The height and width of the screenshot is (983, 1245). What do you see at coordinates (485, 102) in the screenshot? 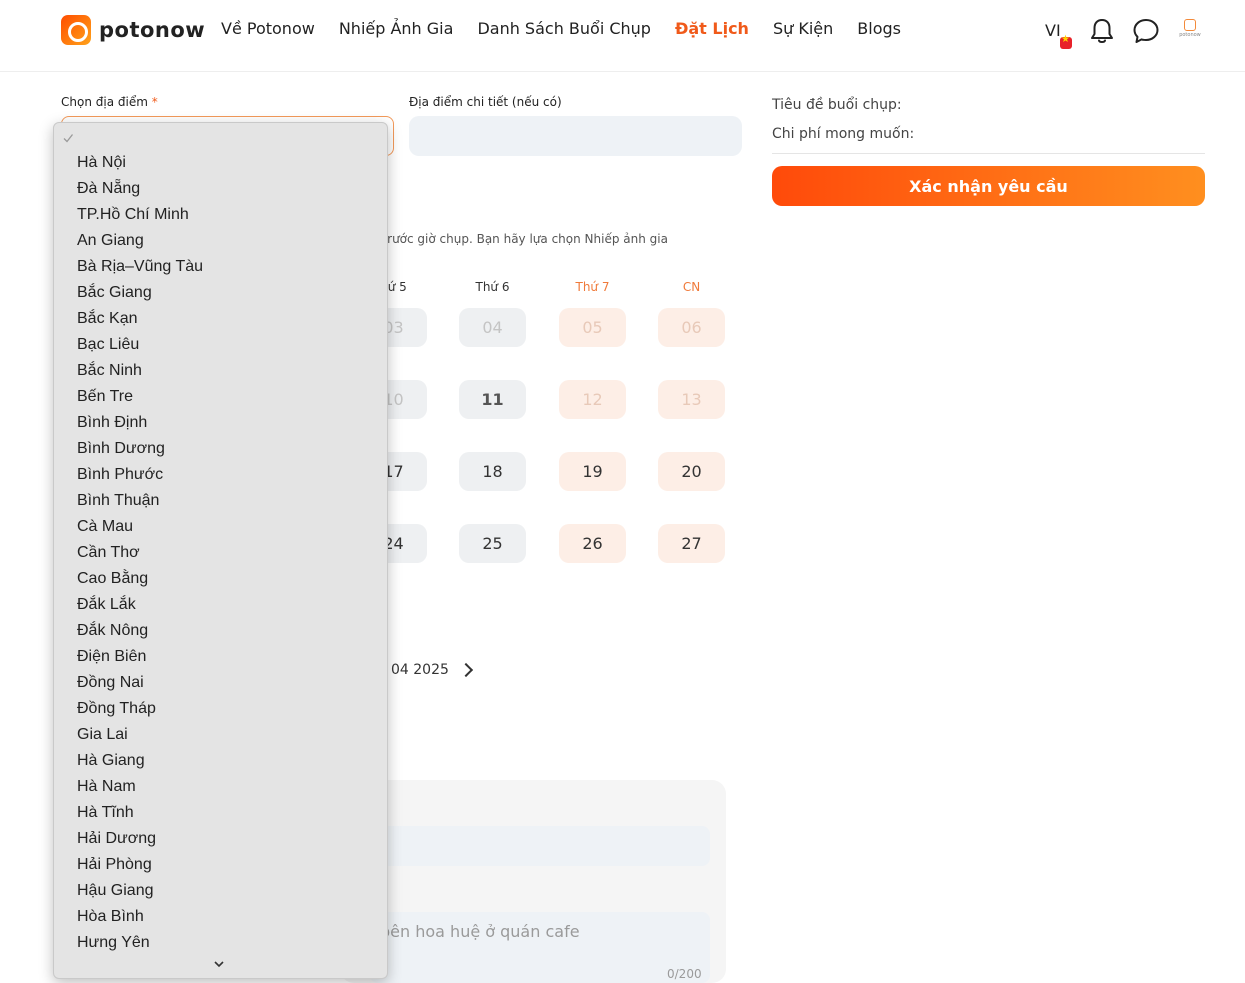
I see `detail-location-label: Địa điểm chi tiết (nếu có)` at bounding box center [485, 102].